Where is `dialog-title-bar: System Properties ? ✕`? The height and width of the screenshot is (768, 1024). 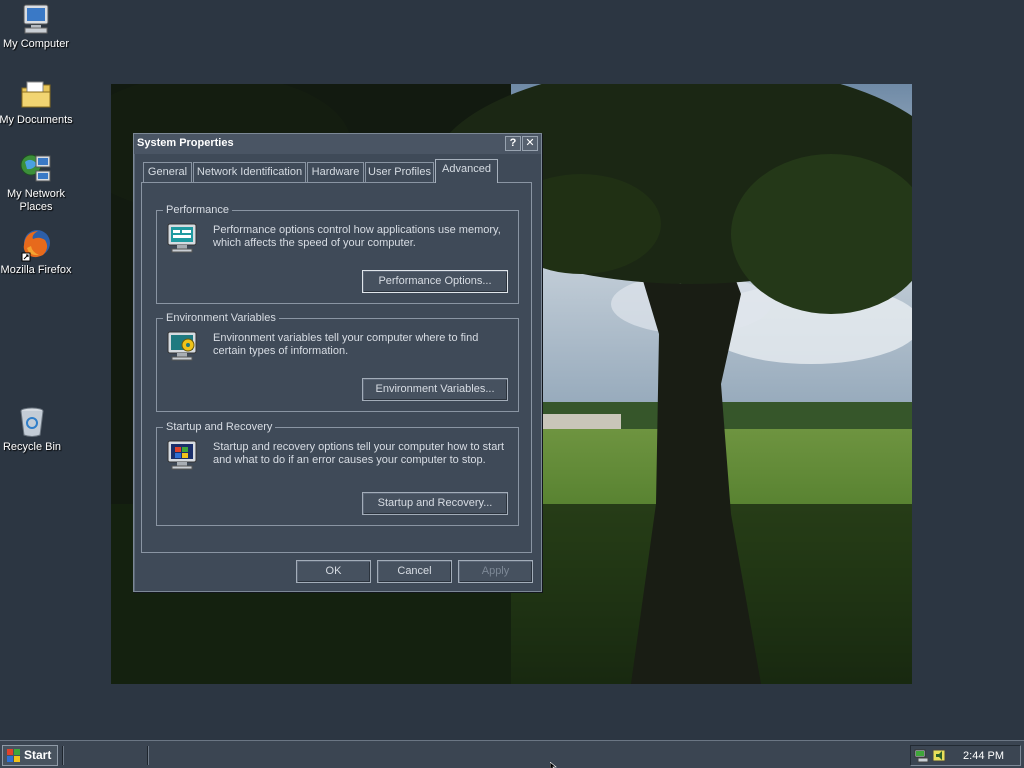 dialog-title-bar: System Properties ? ✕ is located at coordinates (337, 144).